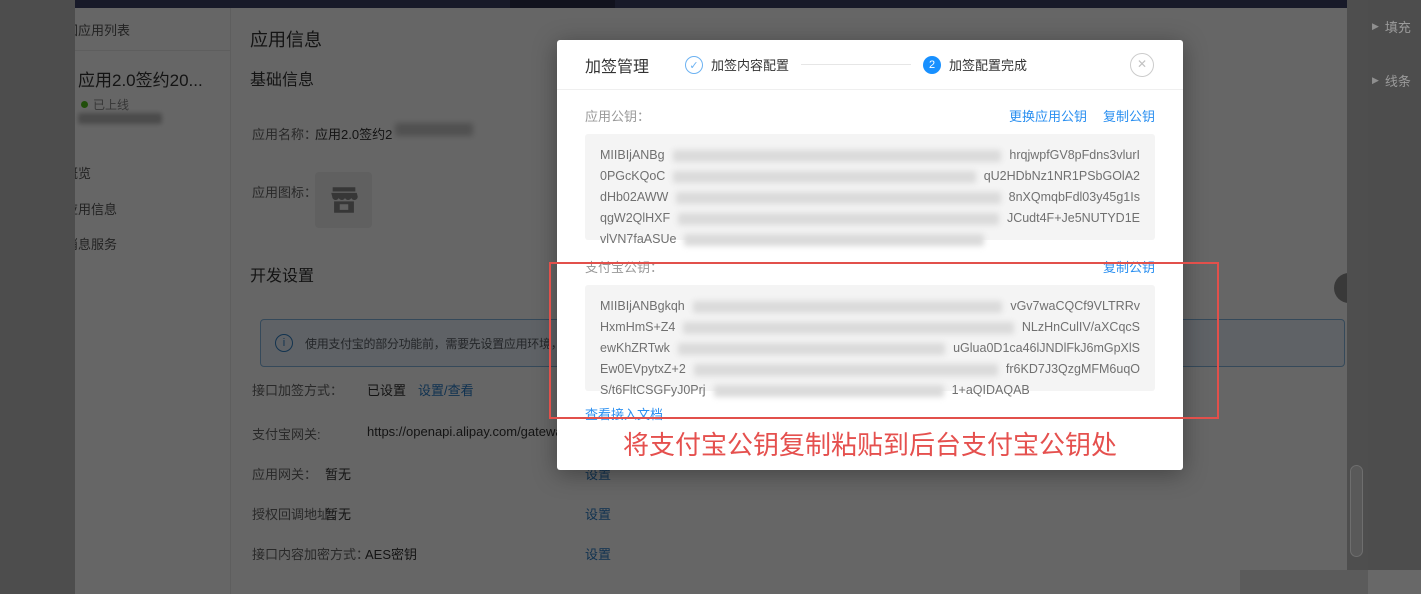 This screenshot has width=1421, height=594. What do you see at coordinates (1061, 176) in the screenshot?
I see `key-text: qU2HDbNz1NR1PSbGOlA2` at bounding box center [1061, 176].